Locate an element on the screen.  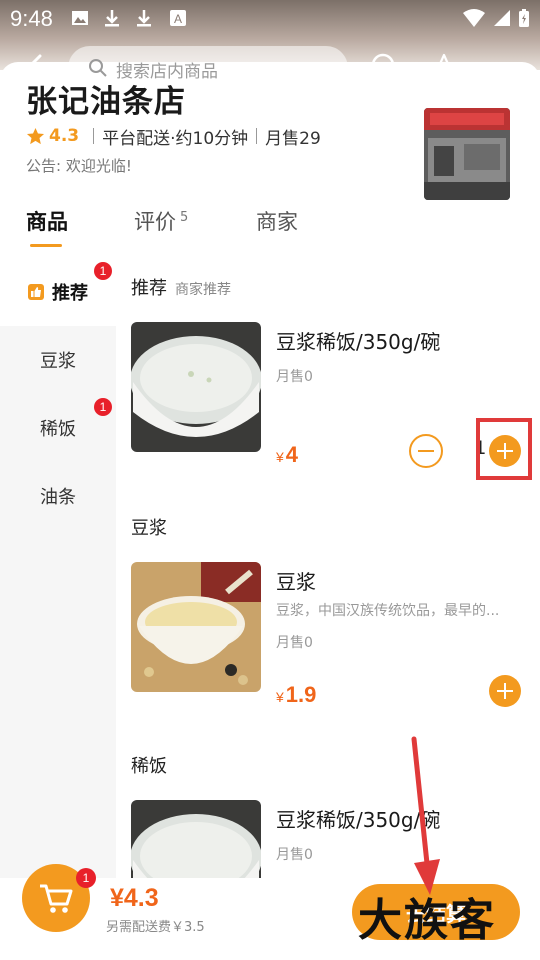
tab-reviews: 评价 5 is located at coordinates (161, 221).